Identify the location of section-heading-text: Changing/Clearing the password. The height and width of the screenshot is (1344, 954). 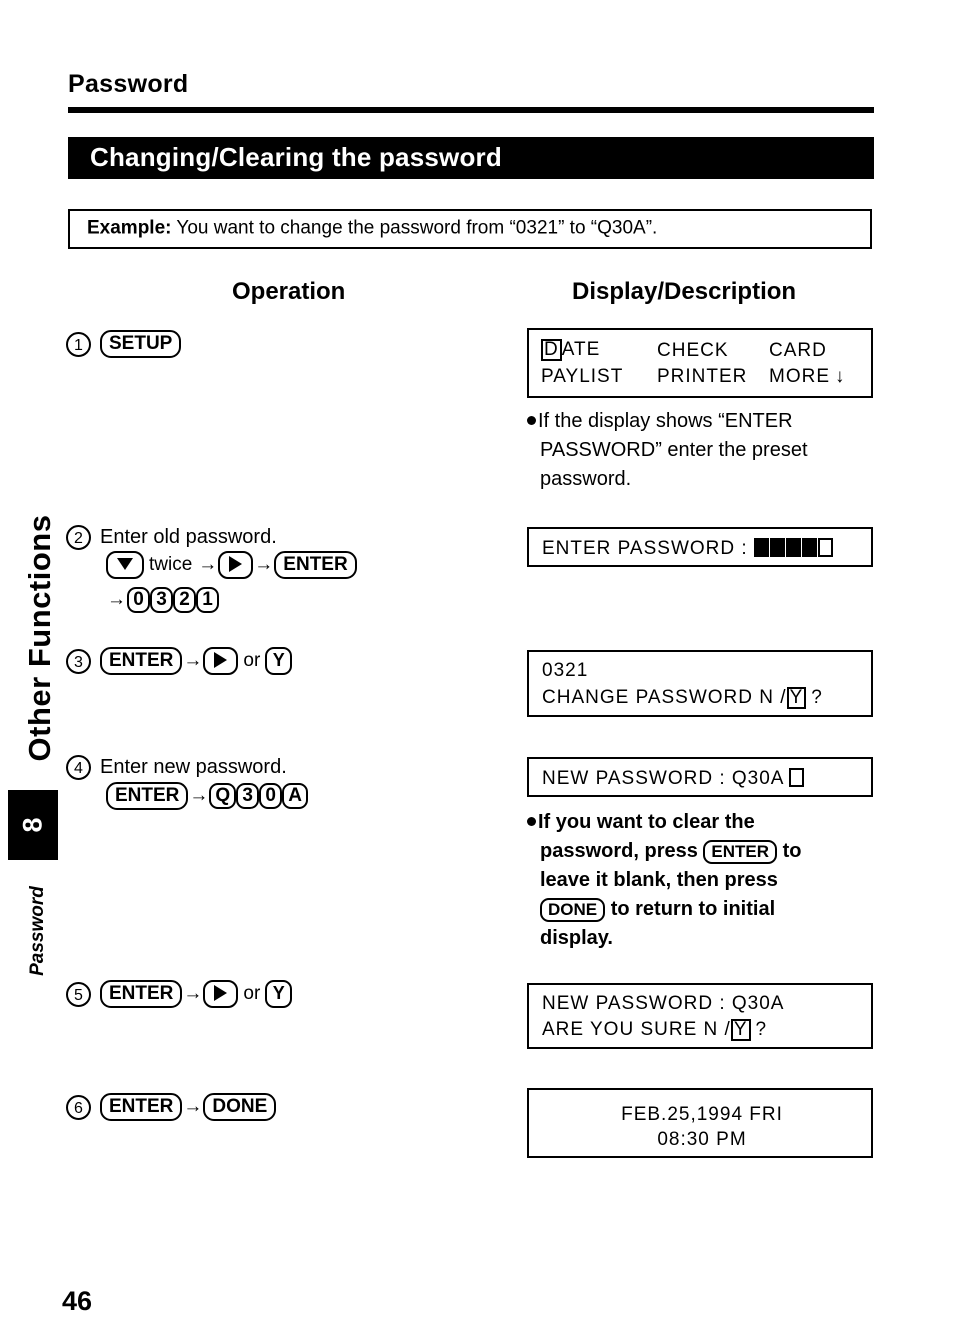
(296, 156).